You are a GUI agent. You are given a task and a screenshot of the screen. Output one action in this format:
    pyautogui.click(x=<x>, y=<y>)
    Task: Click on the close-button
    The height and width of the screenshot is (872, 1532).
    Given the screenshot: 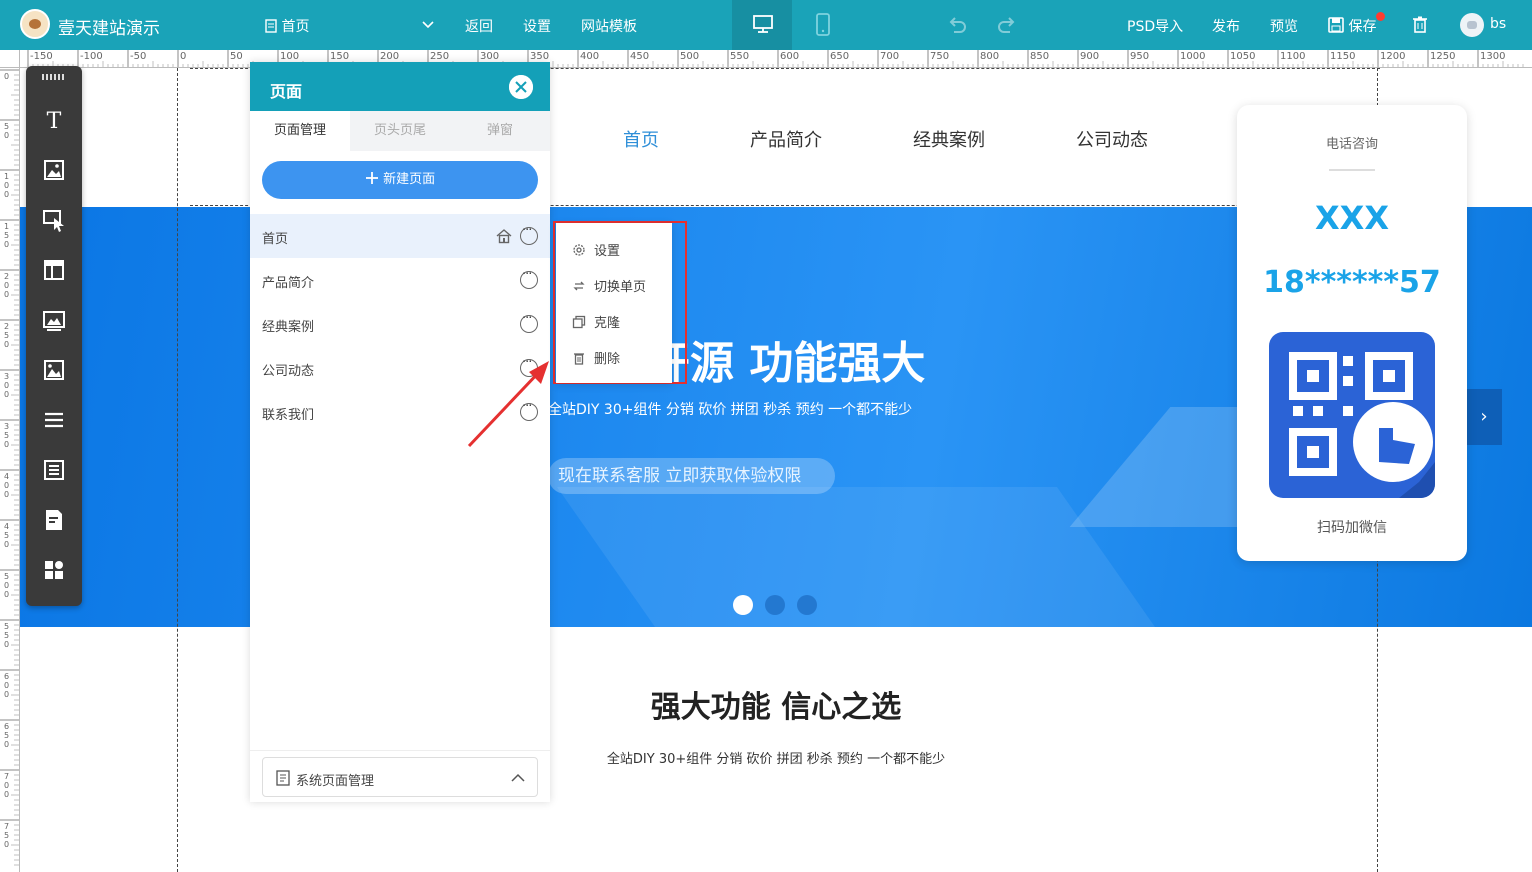 What is the action you would take?
    pyautogui.click(x=521, y=87)
    